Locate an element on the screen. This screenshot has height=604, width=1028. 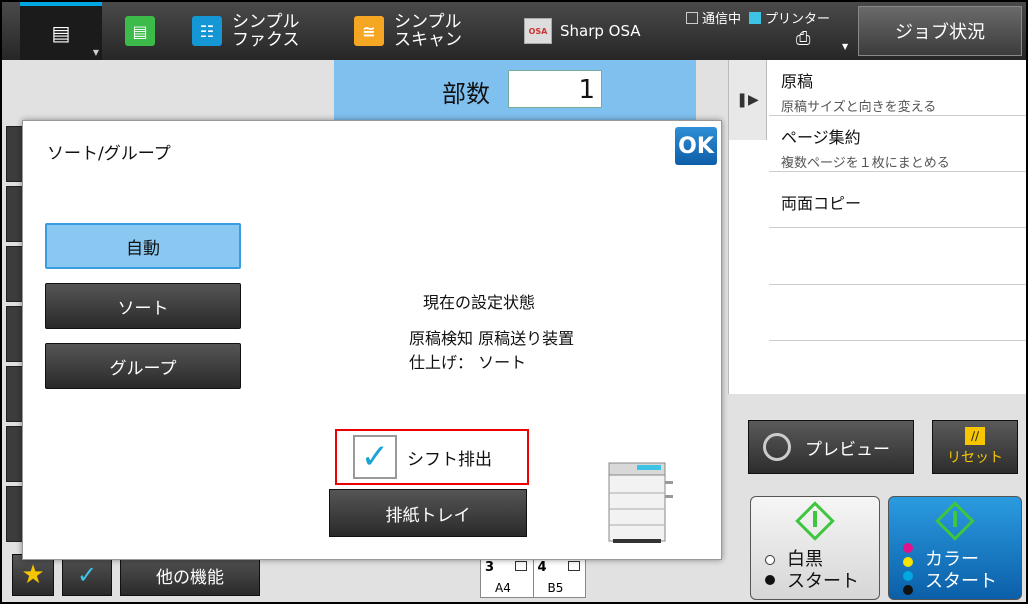
copies-label: 部数 is located at coordinates (466, 94).